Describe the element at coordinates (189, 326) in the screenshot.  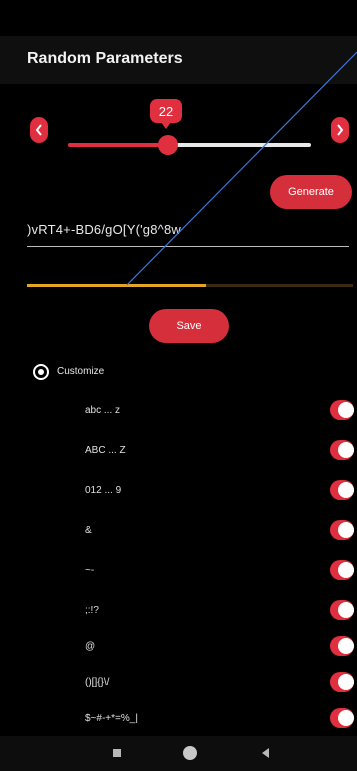
I see `save-button: Save` at that location.